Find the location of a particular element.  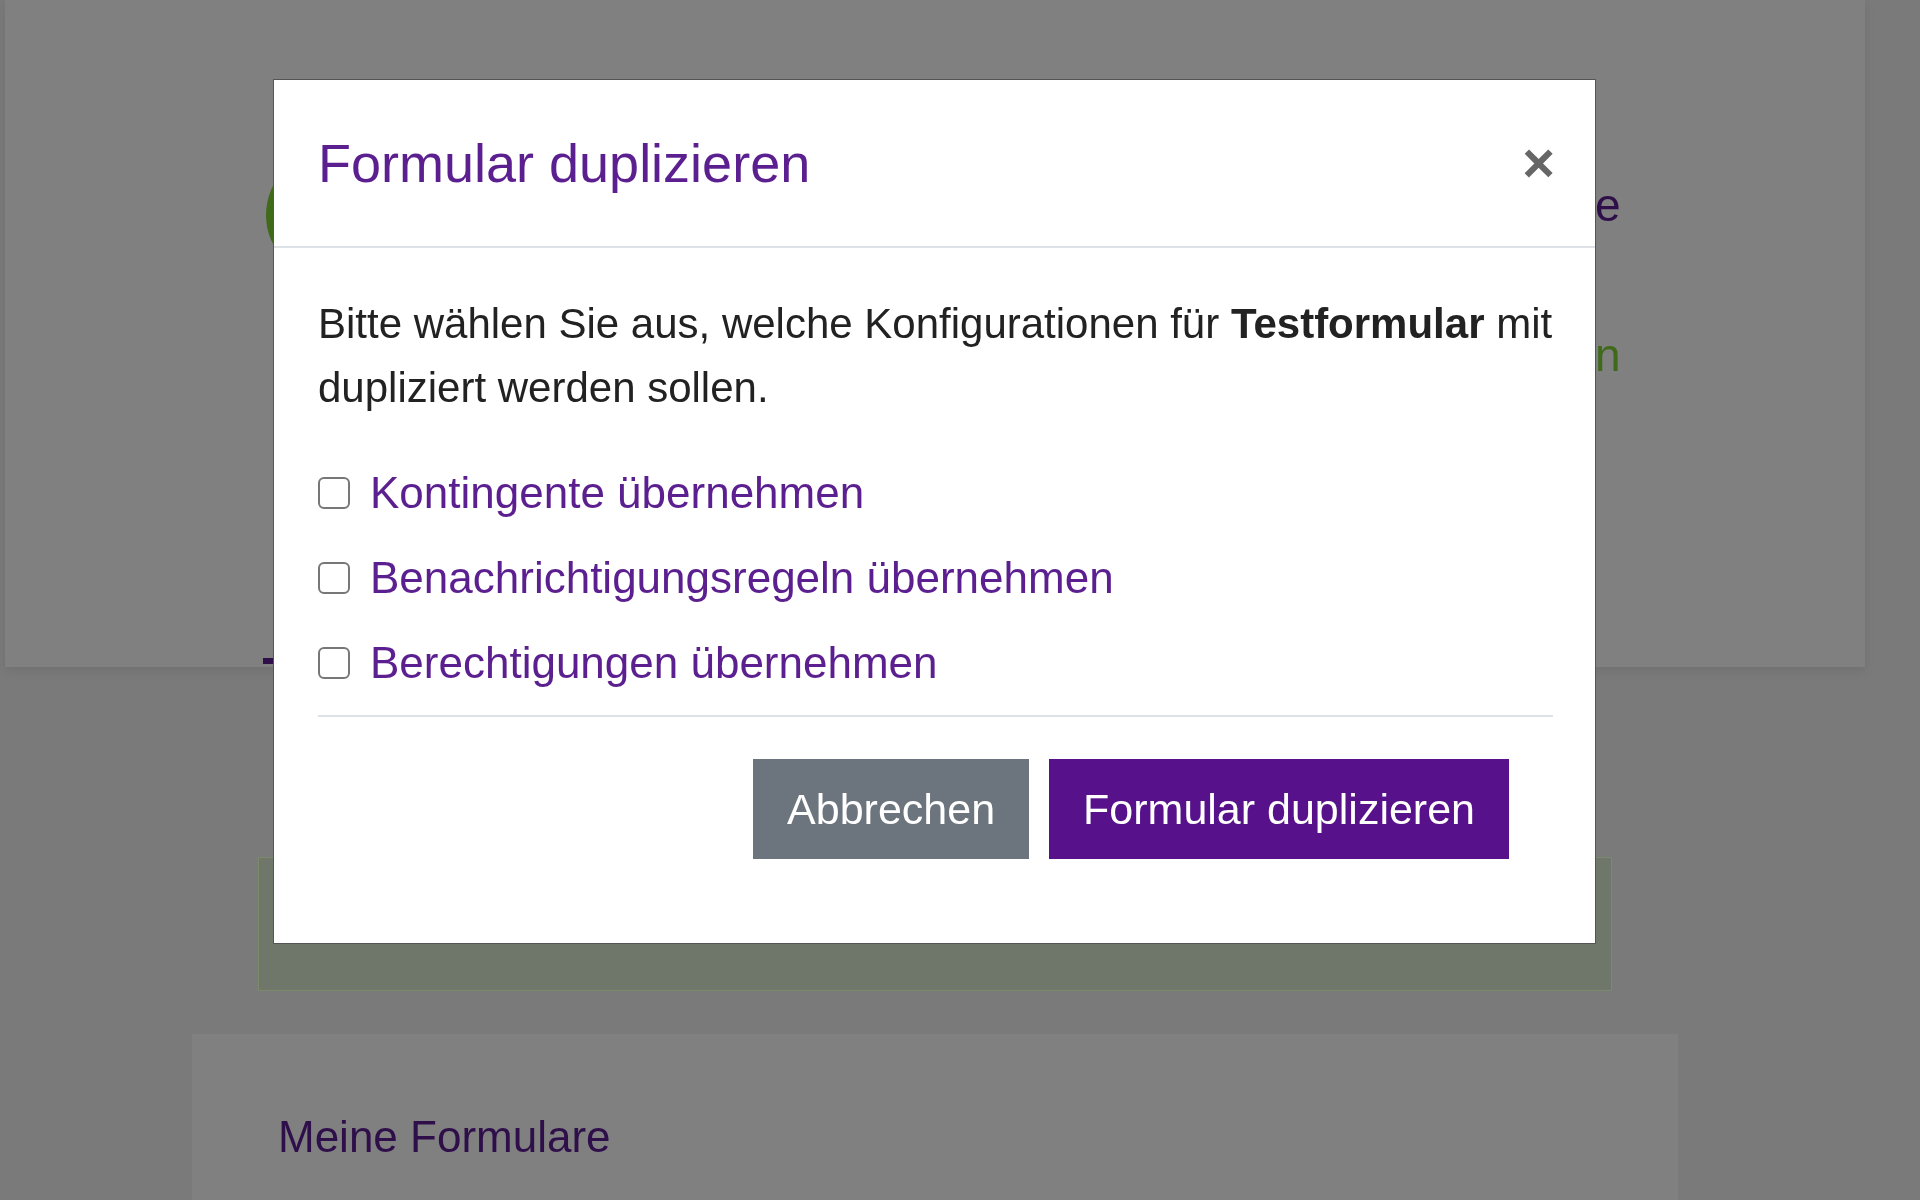

checkbox-label: Kontingente übernehmen is located at coordinates (617, 492).